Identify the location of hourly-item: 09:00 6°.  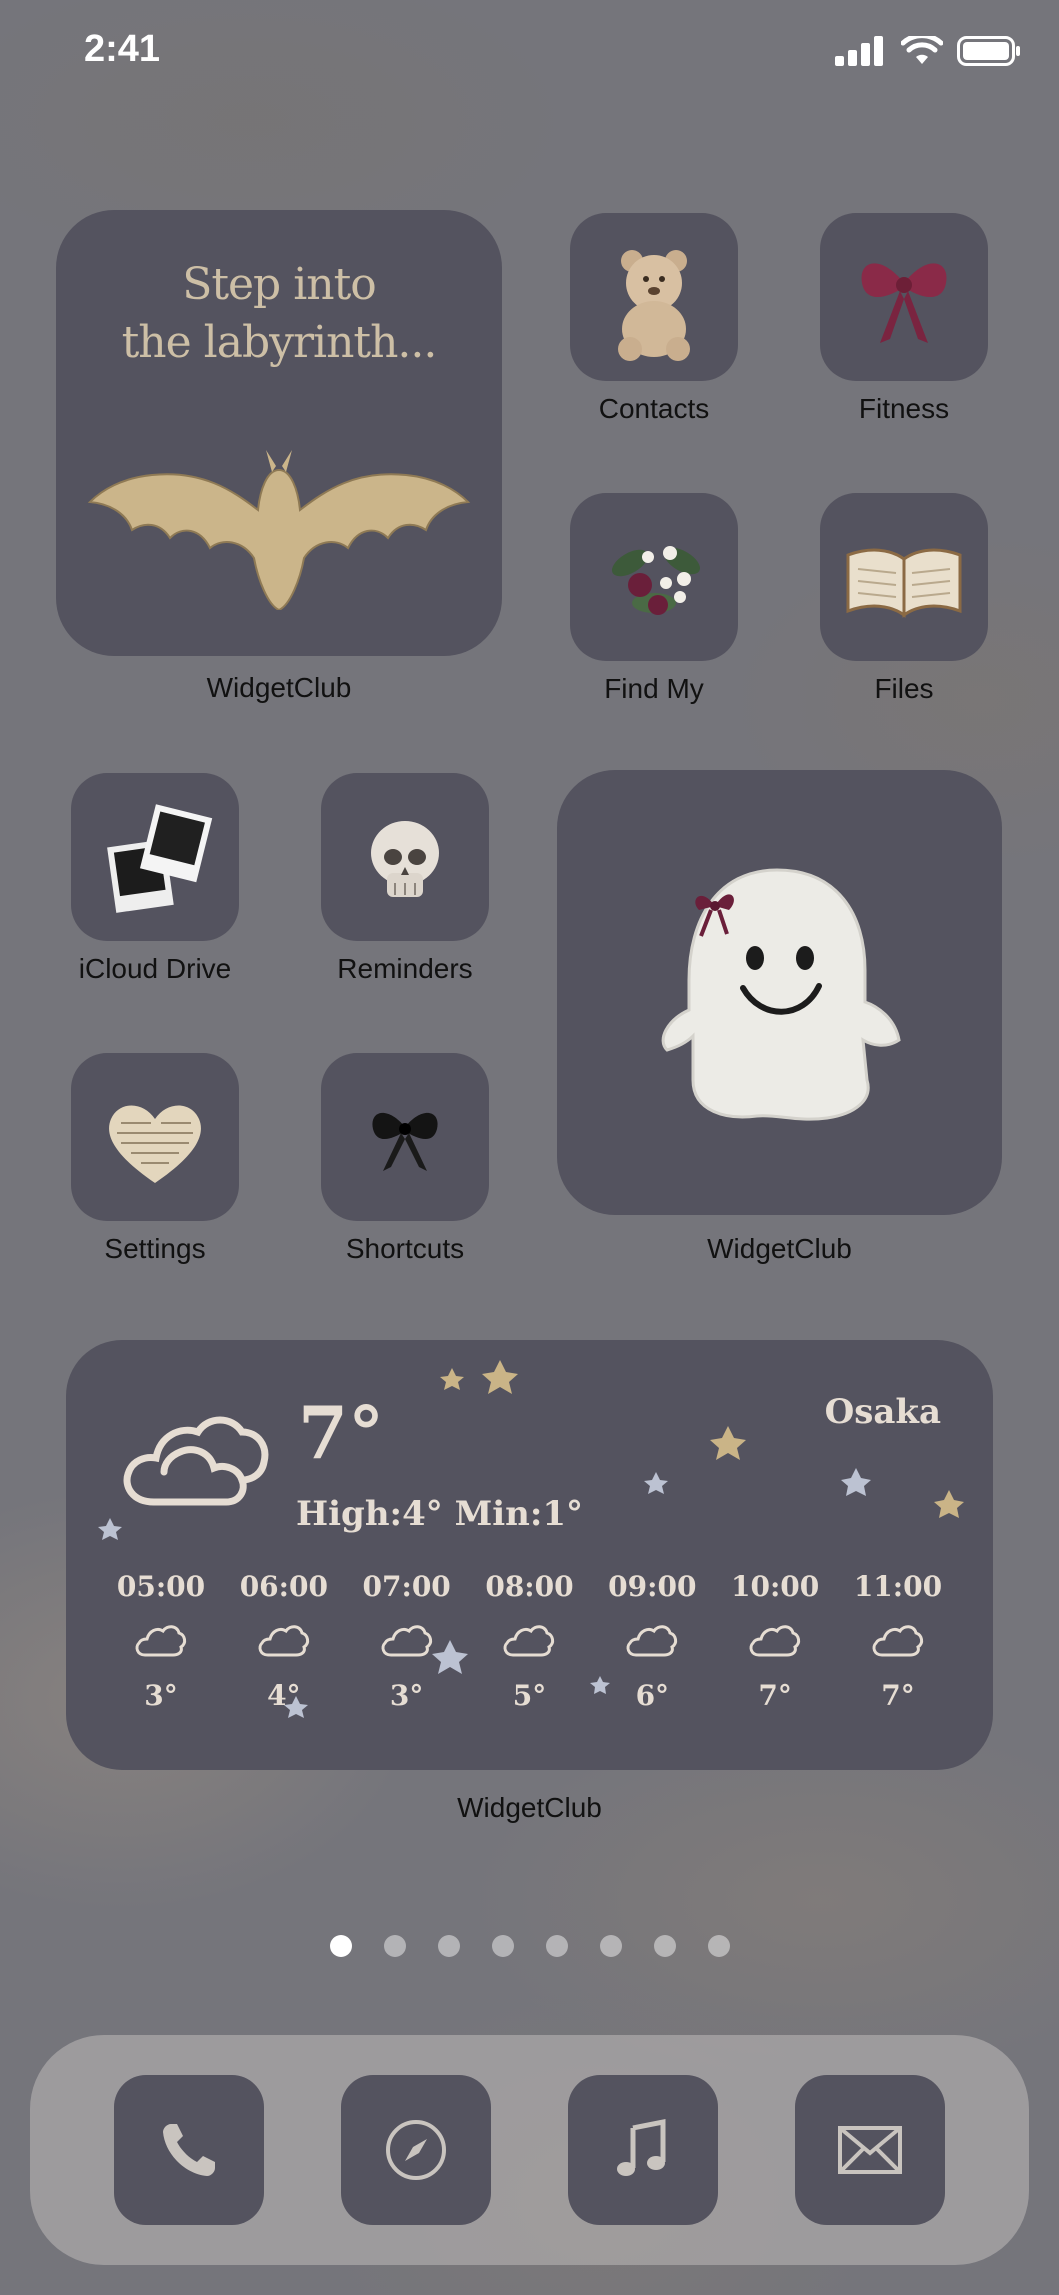
(652, 1641).